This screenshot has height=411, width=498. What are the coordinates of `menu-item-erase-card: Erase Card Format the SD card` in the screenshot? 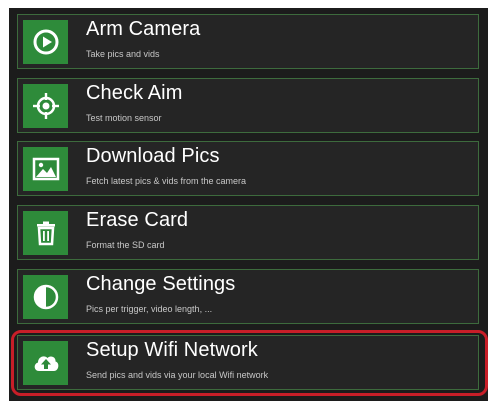 It's located at (248, 232).